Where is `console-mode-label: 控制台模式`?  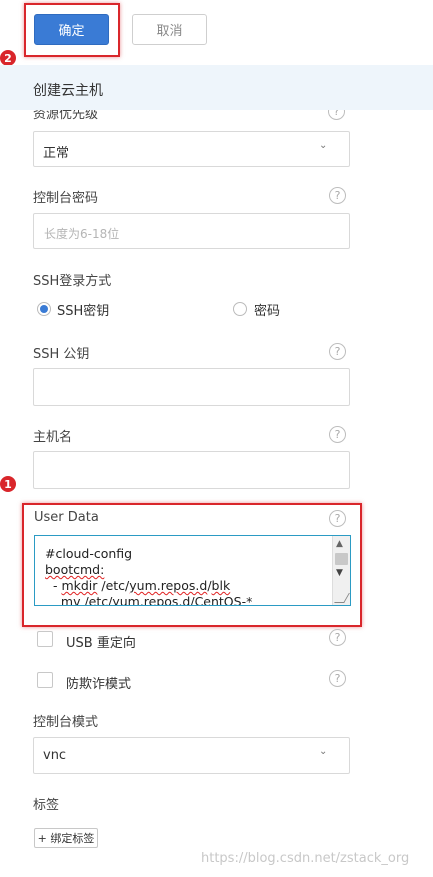
console-mode-label: 控制台模式 is located at coordinates (66, 722).